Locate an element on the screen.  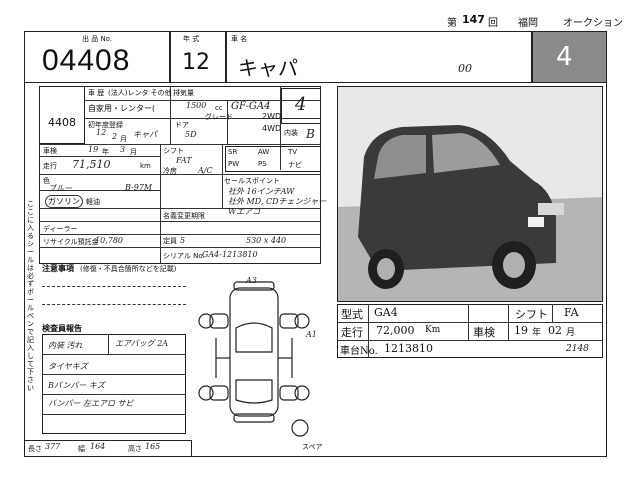
height-label: 高さ is located at coordinates (135, 449).